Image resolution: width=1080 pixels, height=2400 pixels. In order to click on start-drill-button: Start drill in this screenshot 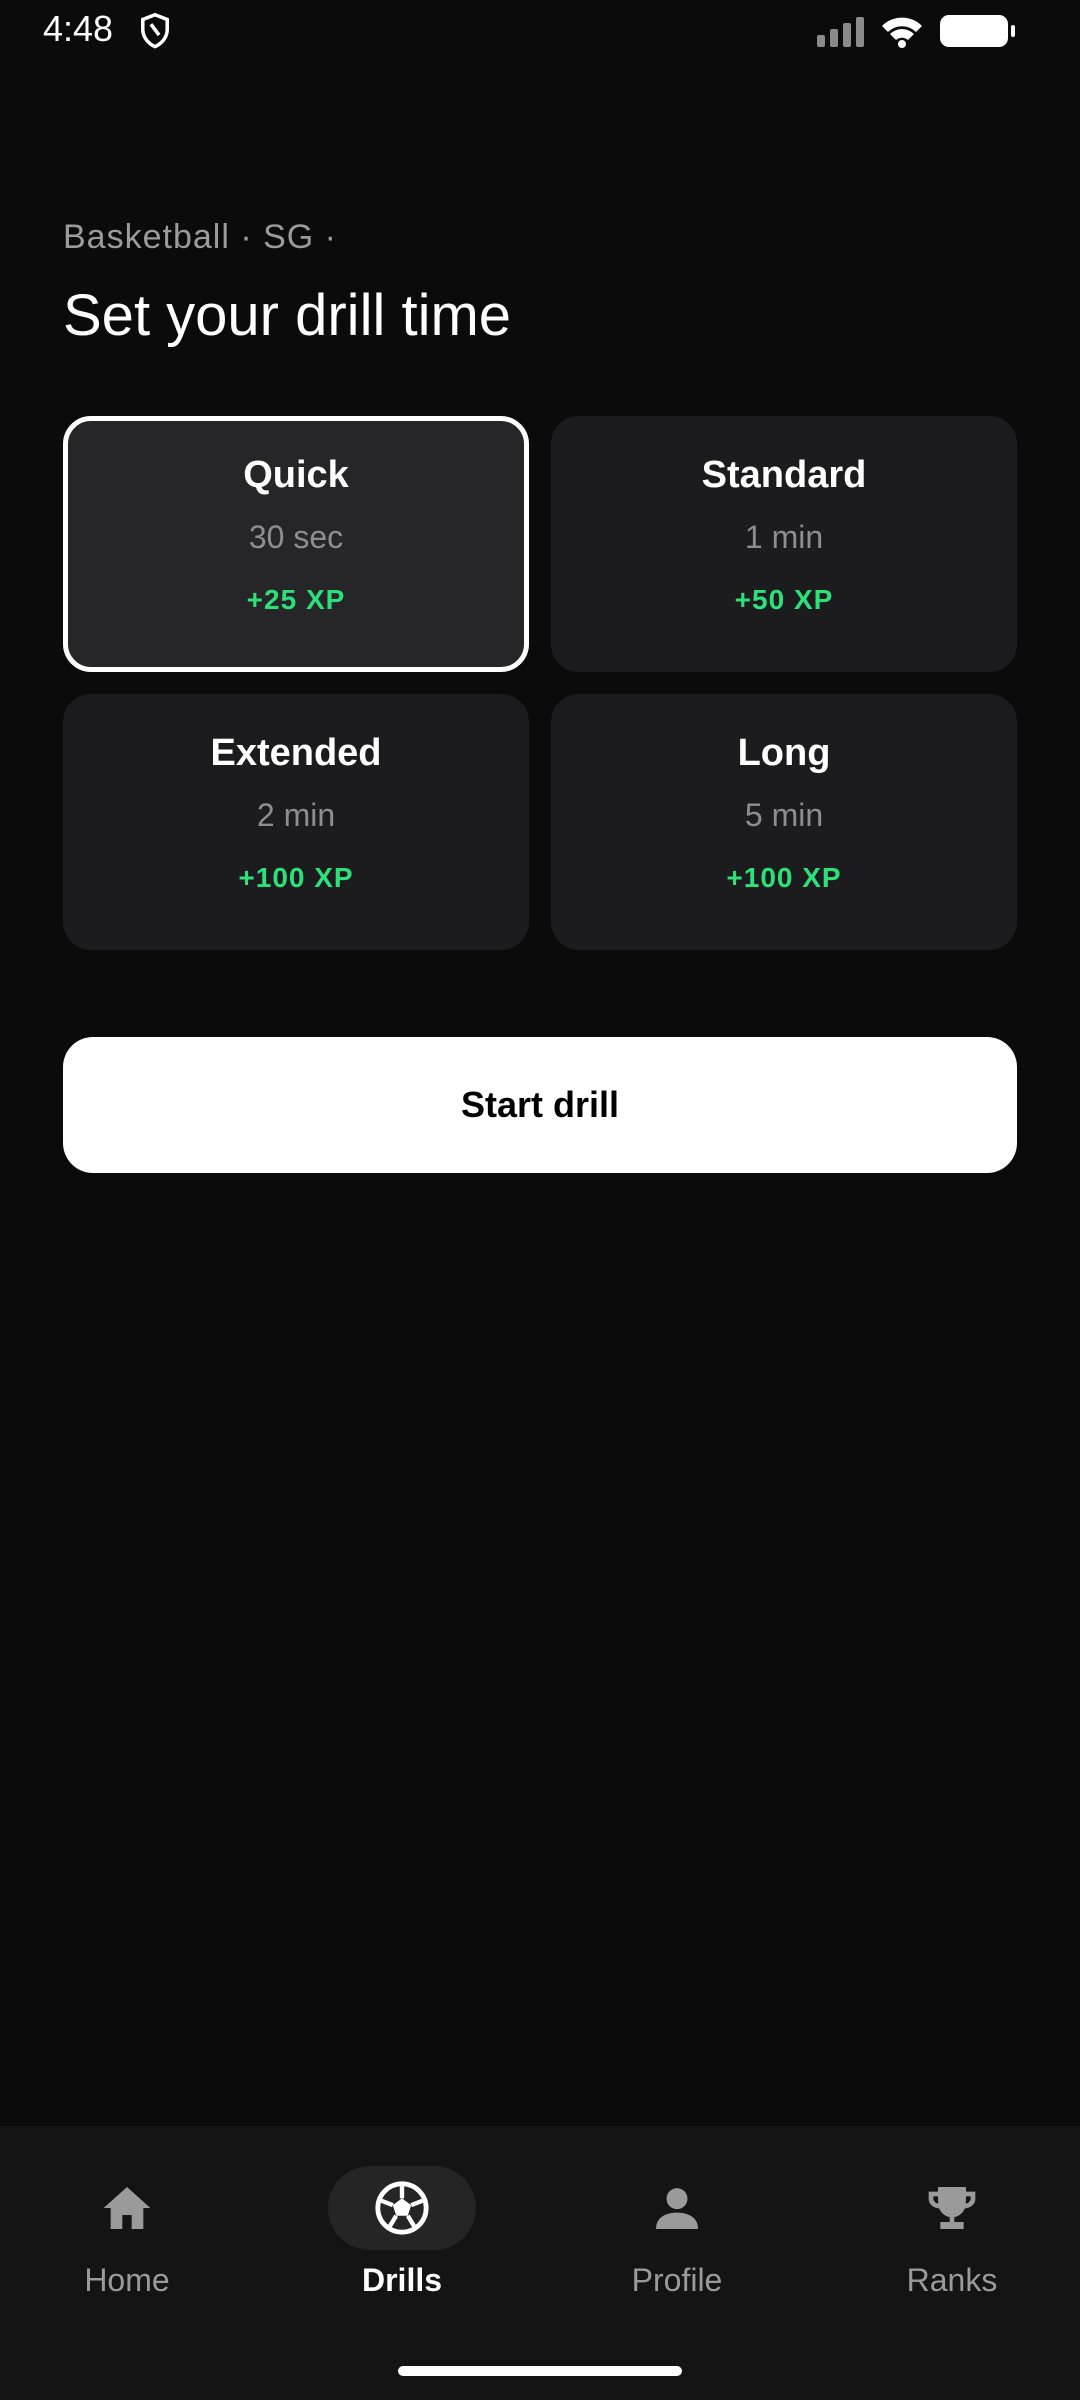, I will do `click(540, 1105)`.